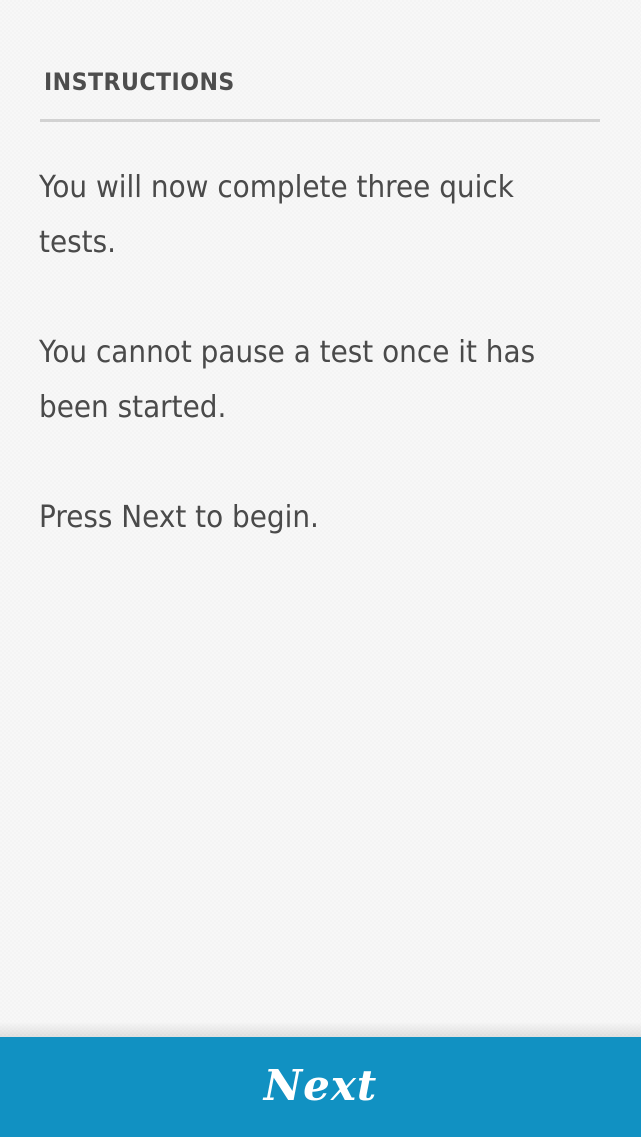 The image size is (641, 1137). Describe the element at coordinates (320, 1030) in the screenshot. I see `footer-shadow` at that location.